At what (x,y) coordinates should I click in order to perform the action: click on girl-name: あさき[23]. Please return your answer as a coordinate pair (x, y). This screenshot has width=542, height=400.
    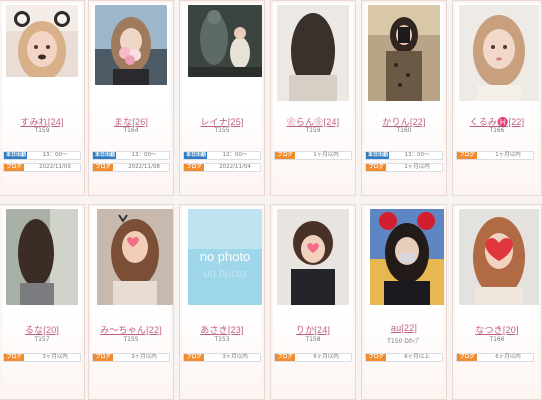
    Looking at the image, I should click on (222, 329).